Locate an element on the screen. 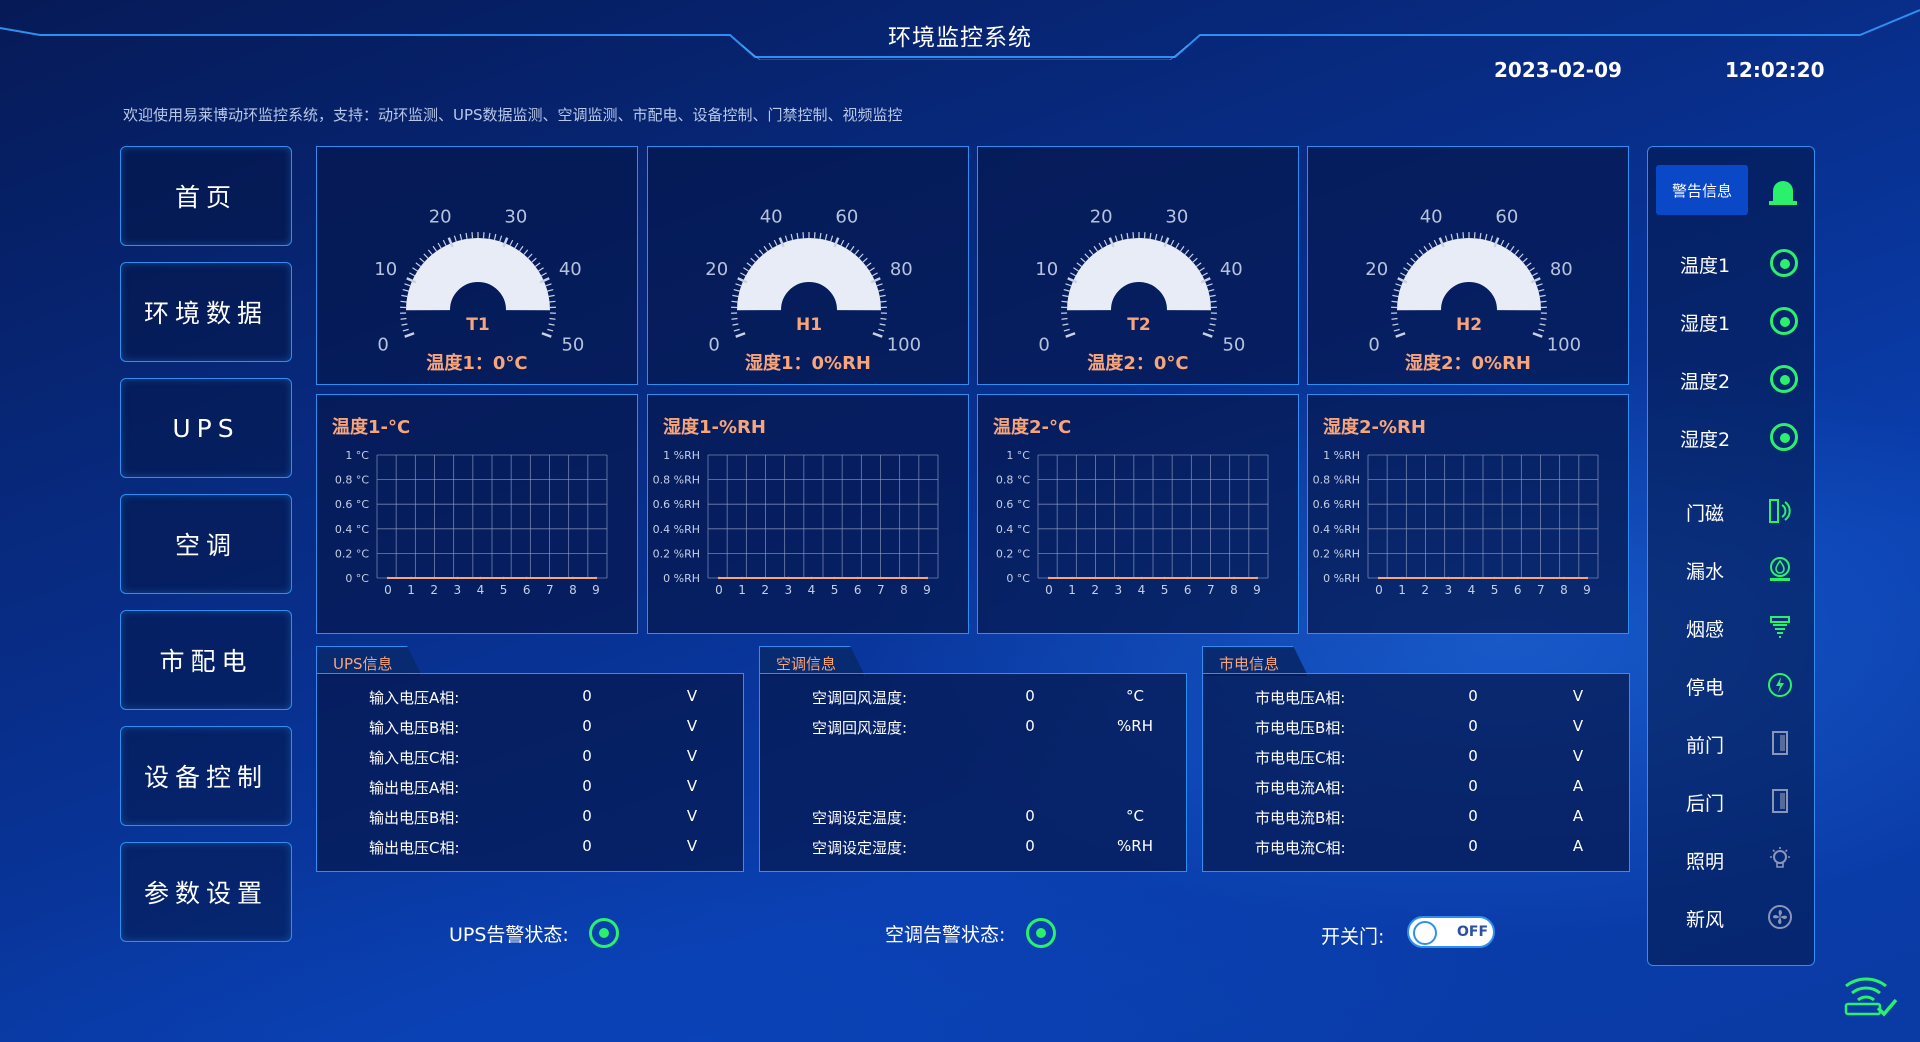  device-label: 门磁 is located at coordinates (1704, 514).